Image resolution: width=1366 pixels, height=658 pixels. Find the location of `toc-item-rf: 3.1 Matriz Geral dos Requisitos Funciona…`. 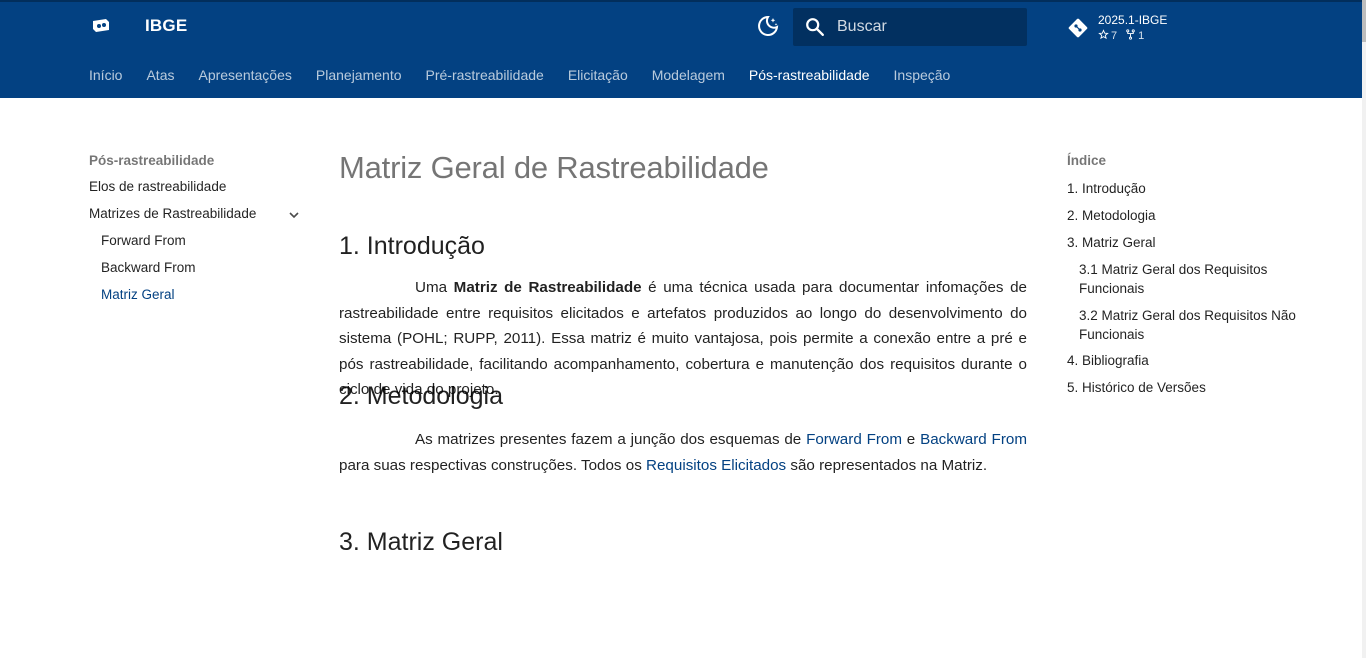

toc-item-rf: 3.1 Matriz Geral dos Requisitos Funciona… is located at coordinates (1182, 284).